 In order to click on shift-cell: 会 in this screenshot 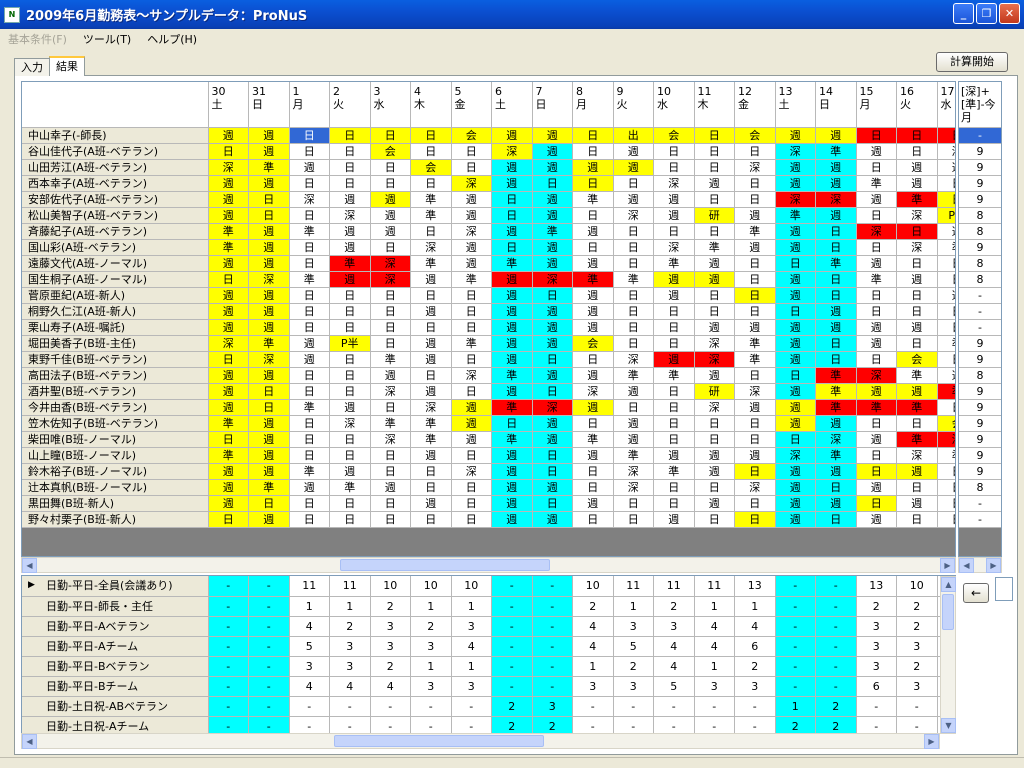, I will do `click(917, 359)`.